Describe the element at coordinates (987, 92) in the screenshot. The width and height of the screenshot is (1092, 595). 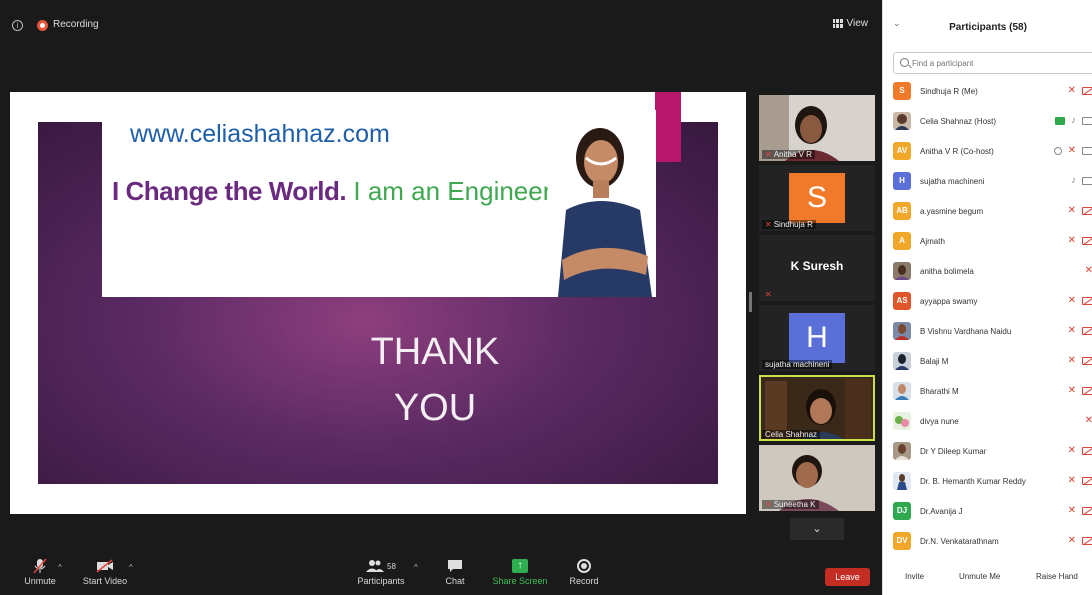
I see `participant-row: S Sindhuja R (Me) ✕` at that location.